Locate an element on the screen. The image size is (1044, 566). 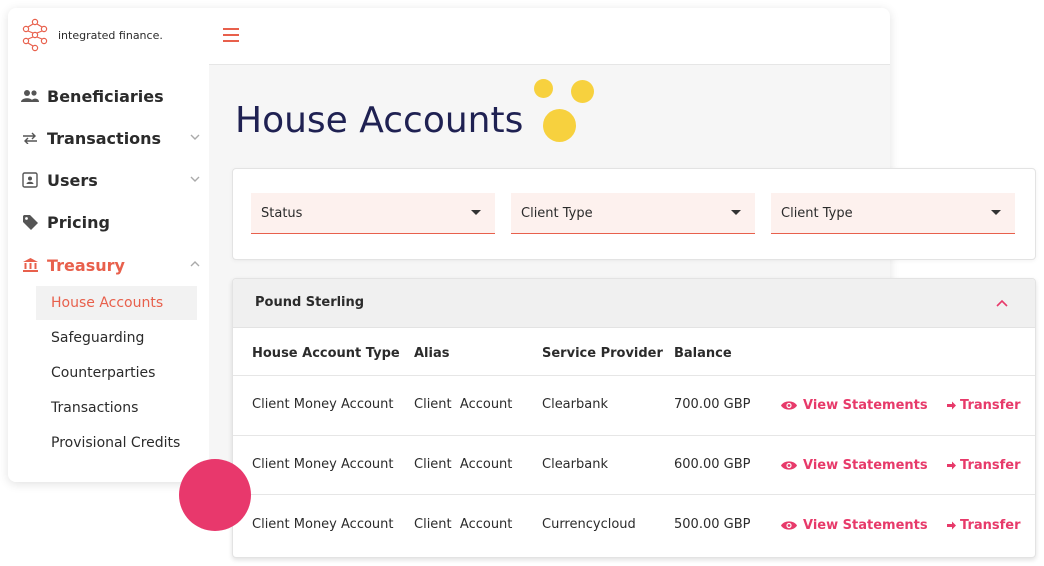
sidebar-item-label: Beneficiaries is located at coordinates (105, 96).